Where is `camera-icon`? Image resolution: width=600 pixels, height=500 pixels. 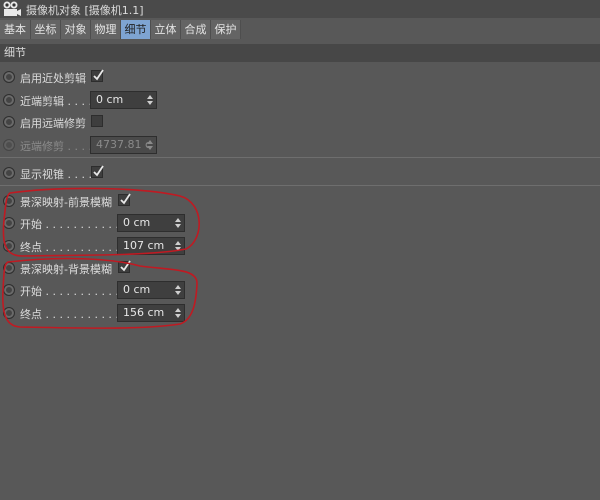 camera-icon is located at coordinates (12, 8).